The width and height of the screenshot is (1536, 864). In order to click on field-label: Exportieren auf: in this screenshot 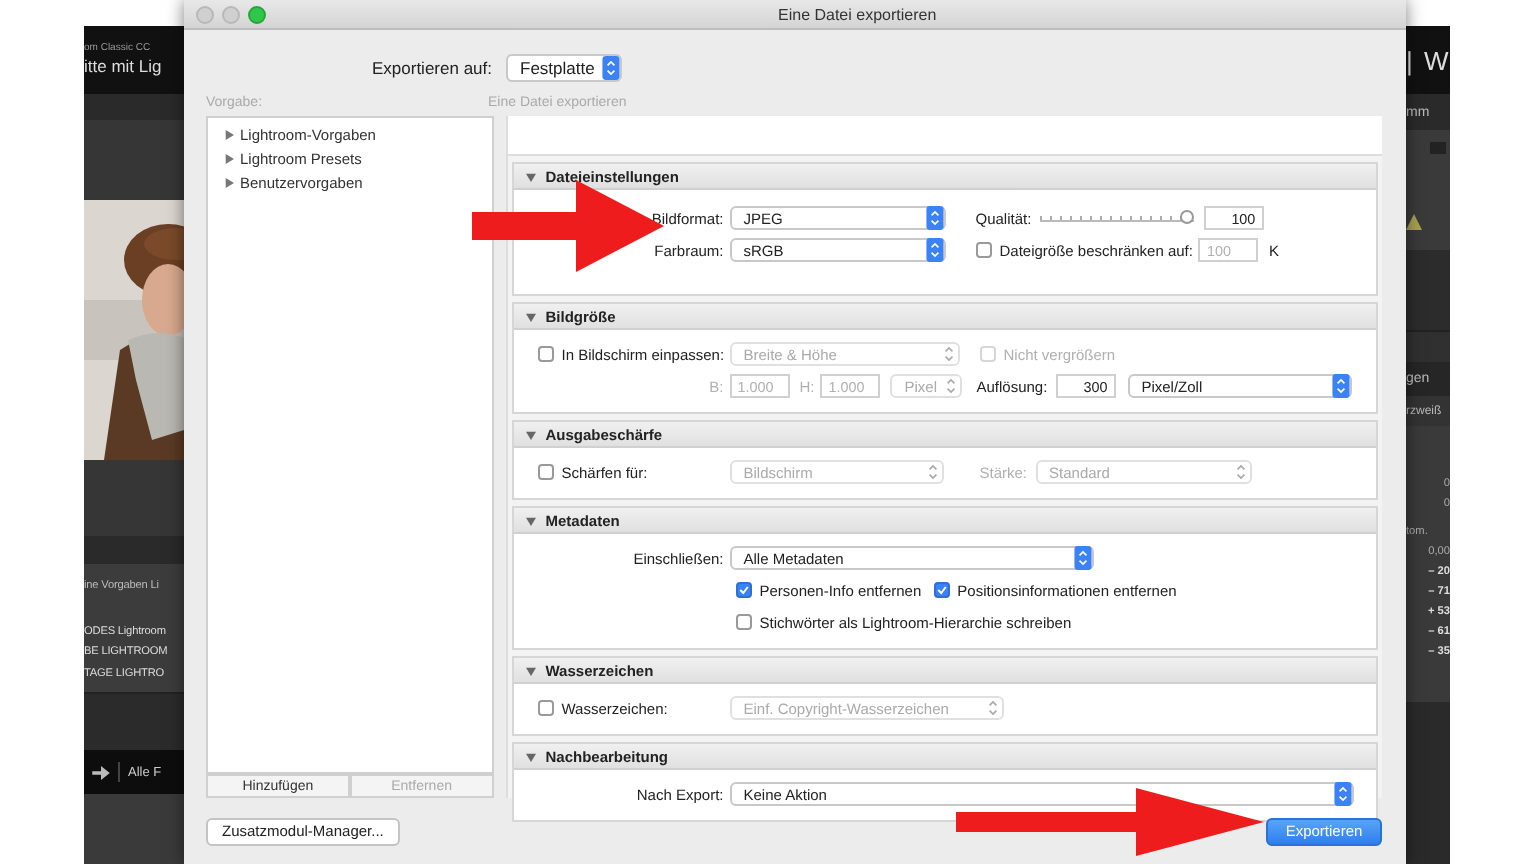, I will do `click(430, 68)`.